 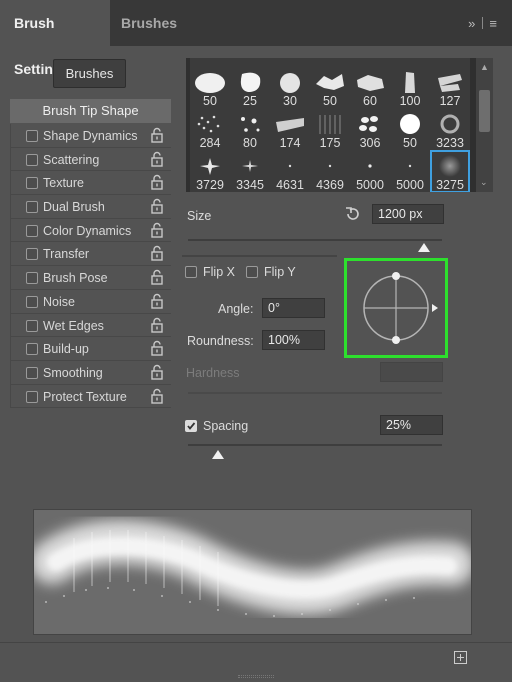 I want to click on option-shape-dynamics: Shape Dynamics, so click(x=90, y=136).